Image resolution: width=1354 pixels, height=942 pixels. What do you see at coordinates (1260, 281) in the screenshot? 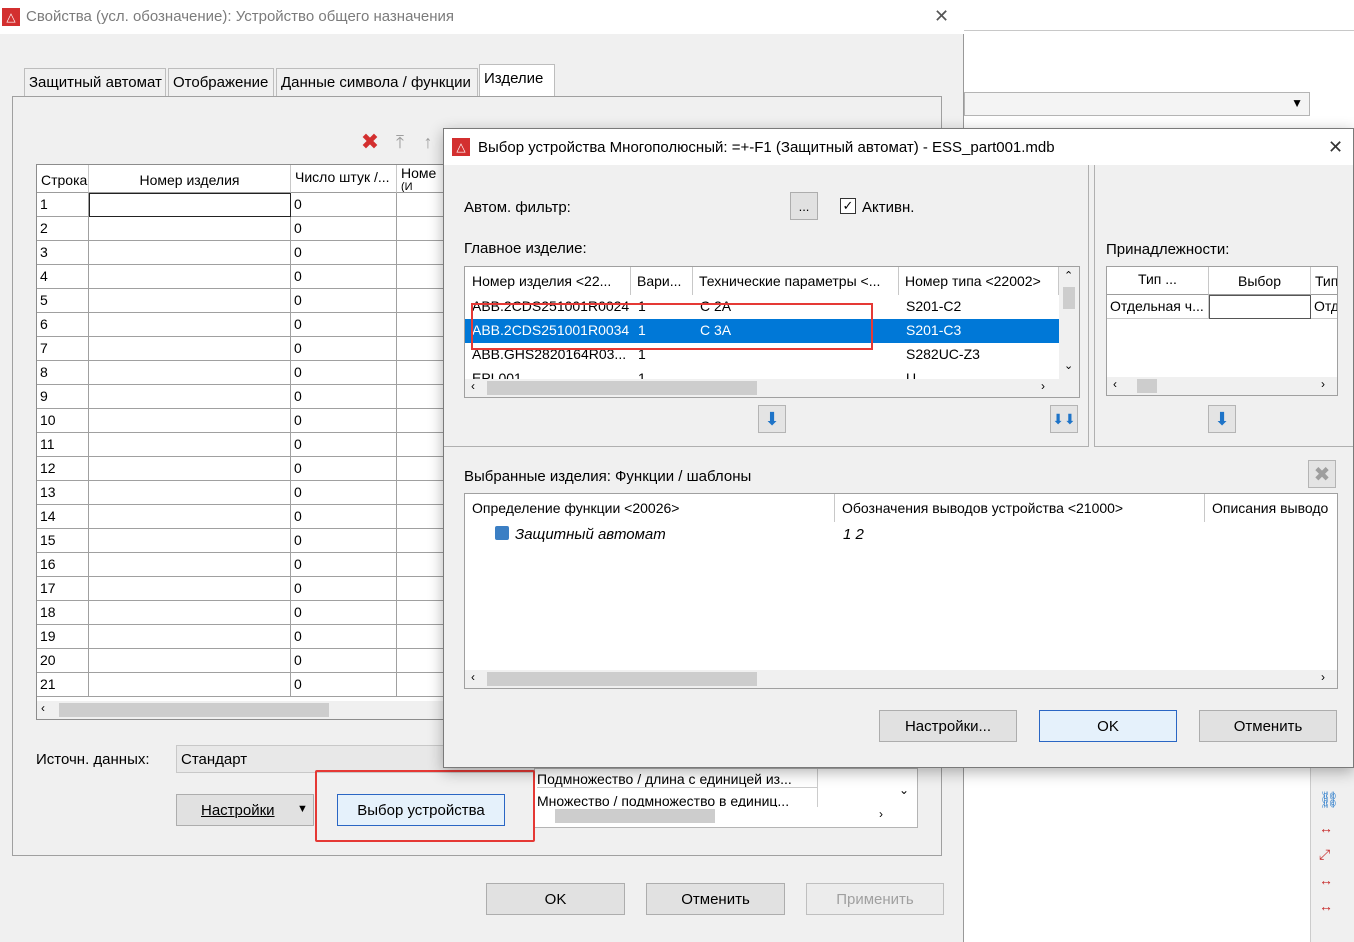
I see `col-header-select: Выбор` at bounding box center [1260, 281].